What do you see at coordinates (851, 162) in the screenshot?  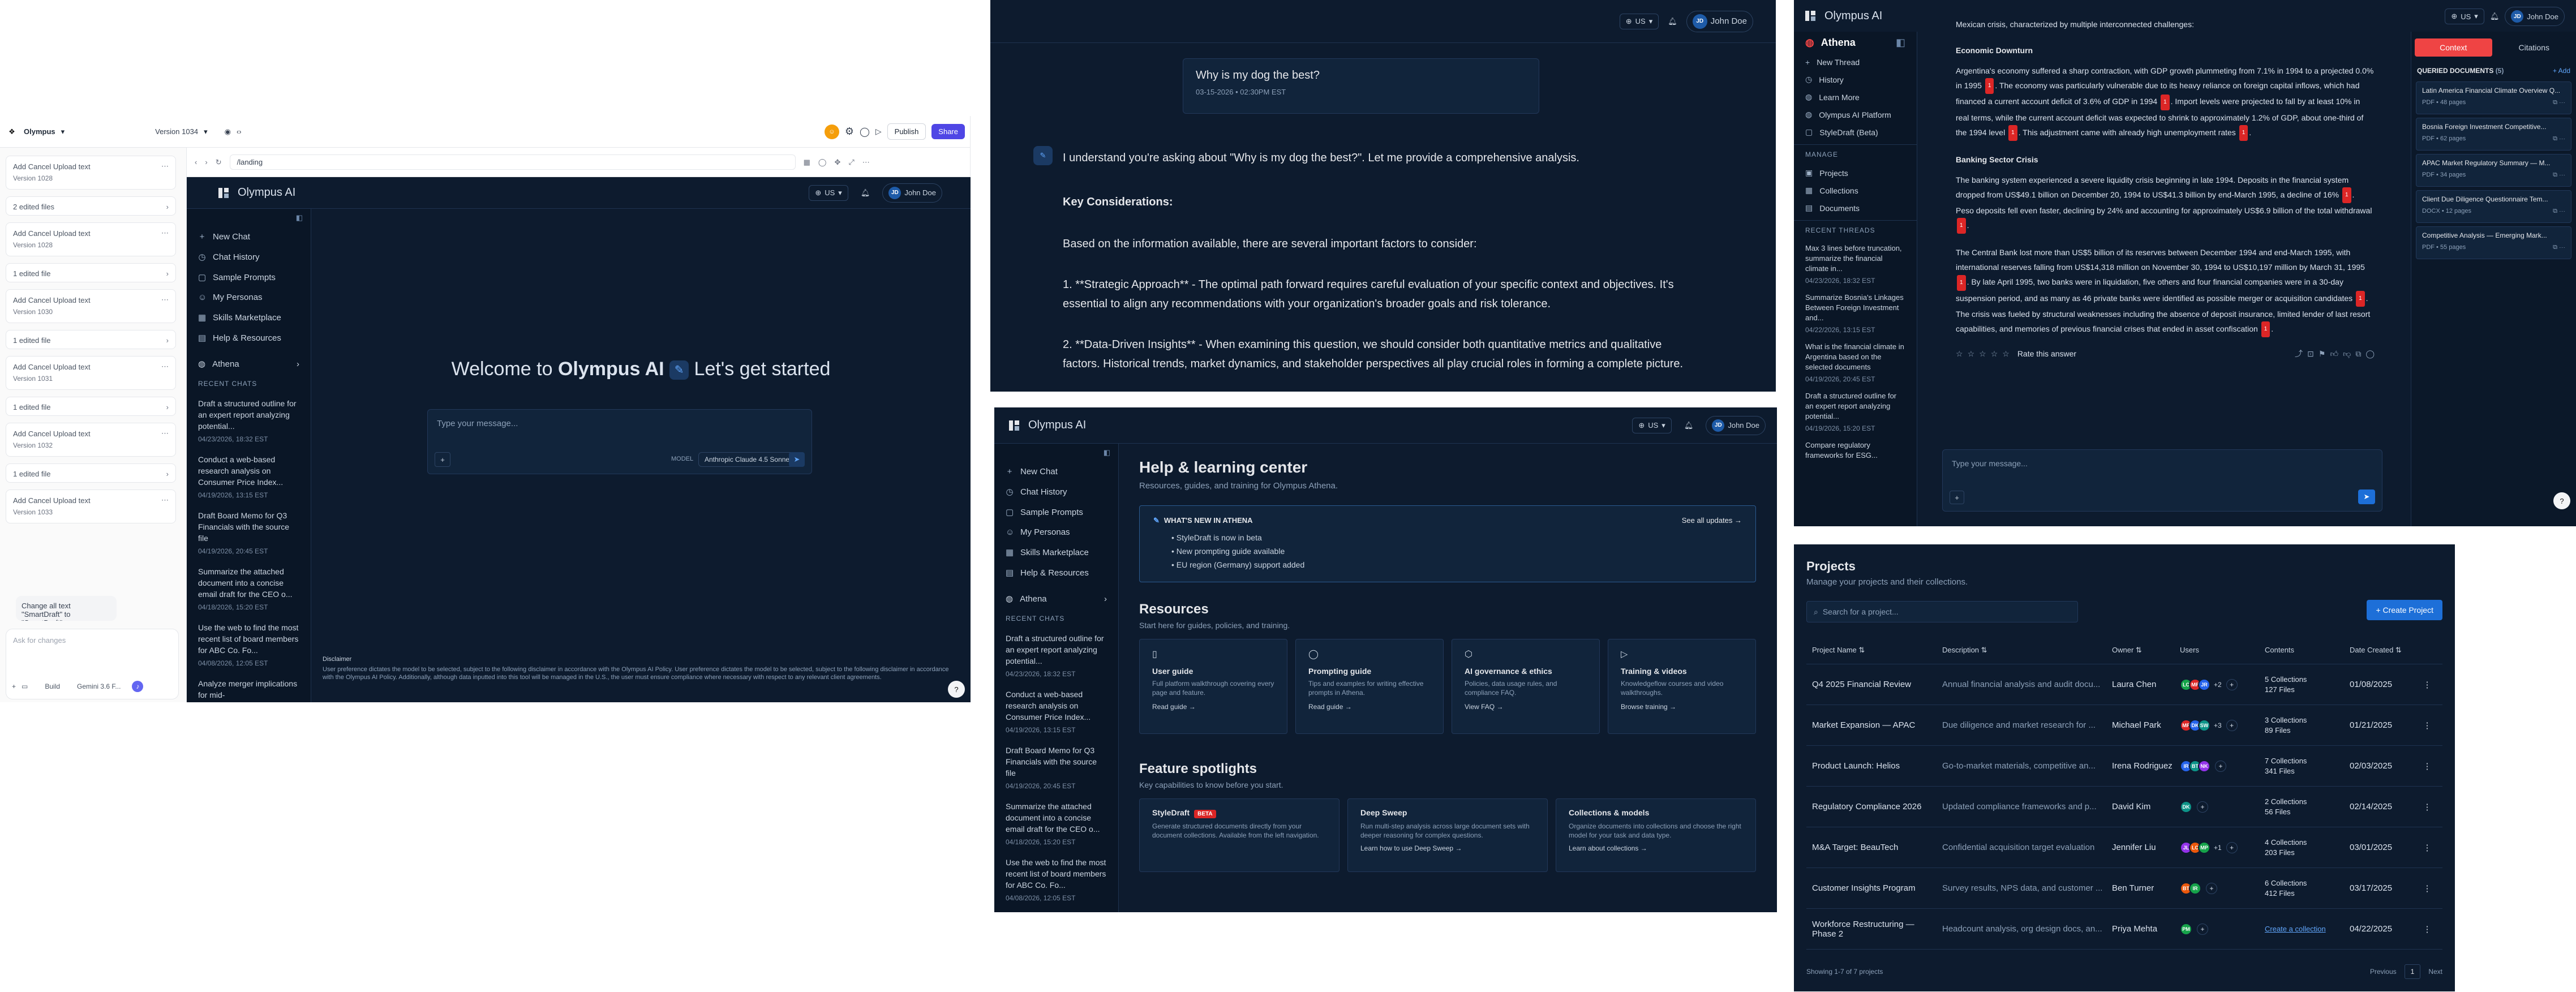 I see `expand-icon: ⤢` at bounding box center [851, 162].